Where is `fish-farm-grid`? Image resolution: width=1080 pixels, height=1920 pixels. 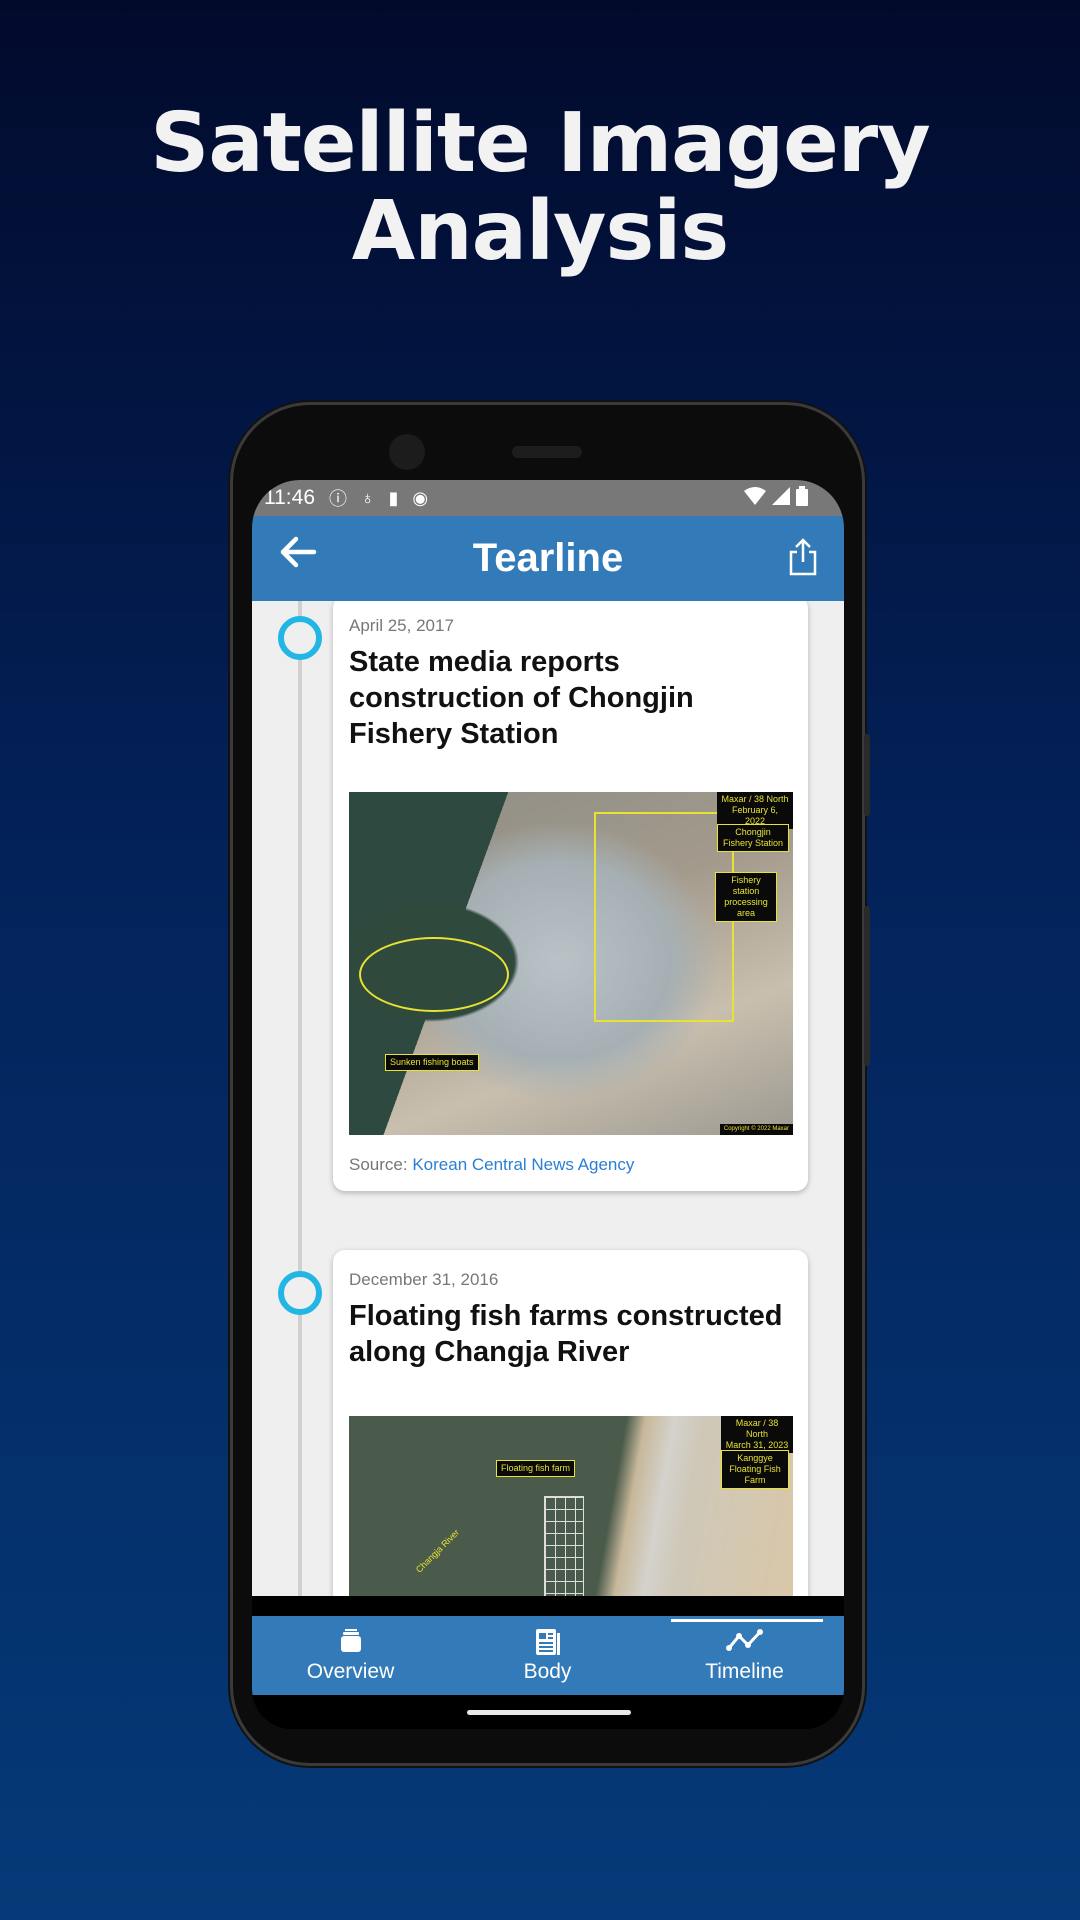 fish-farm-grid is located at coordinates (564, 1546).